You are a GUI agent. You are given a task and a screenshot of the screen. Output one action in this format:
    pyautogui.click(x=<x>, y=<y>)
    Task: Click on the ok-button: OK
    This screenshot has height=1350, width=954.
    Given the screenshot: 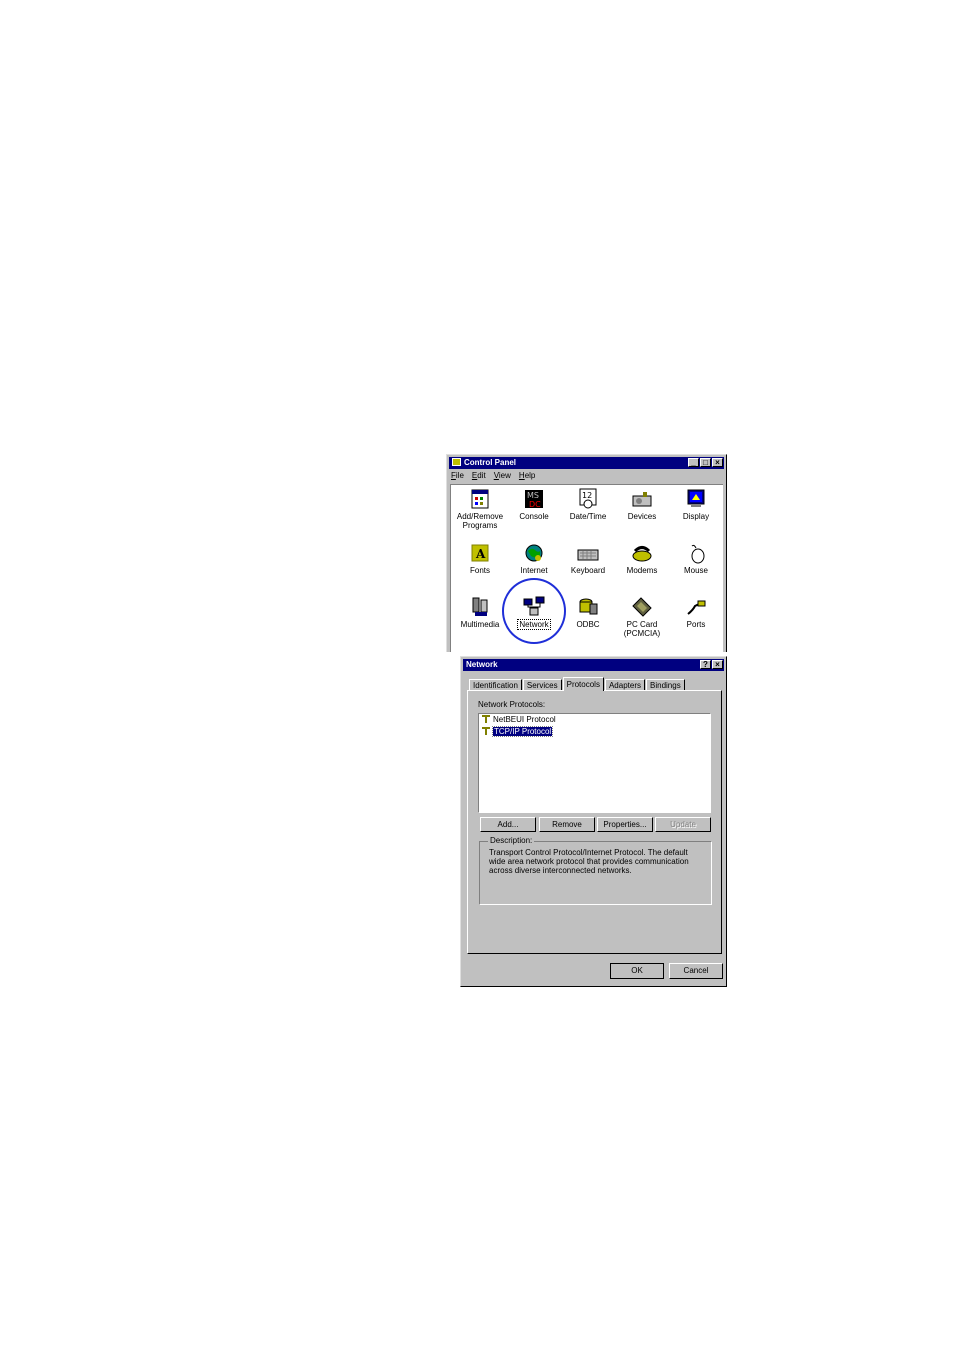 What is the action you would take?
    pyautogui.click(x=637, y=971)
    